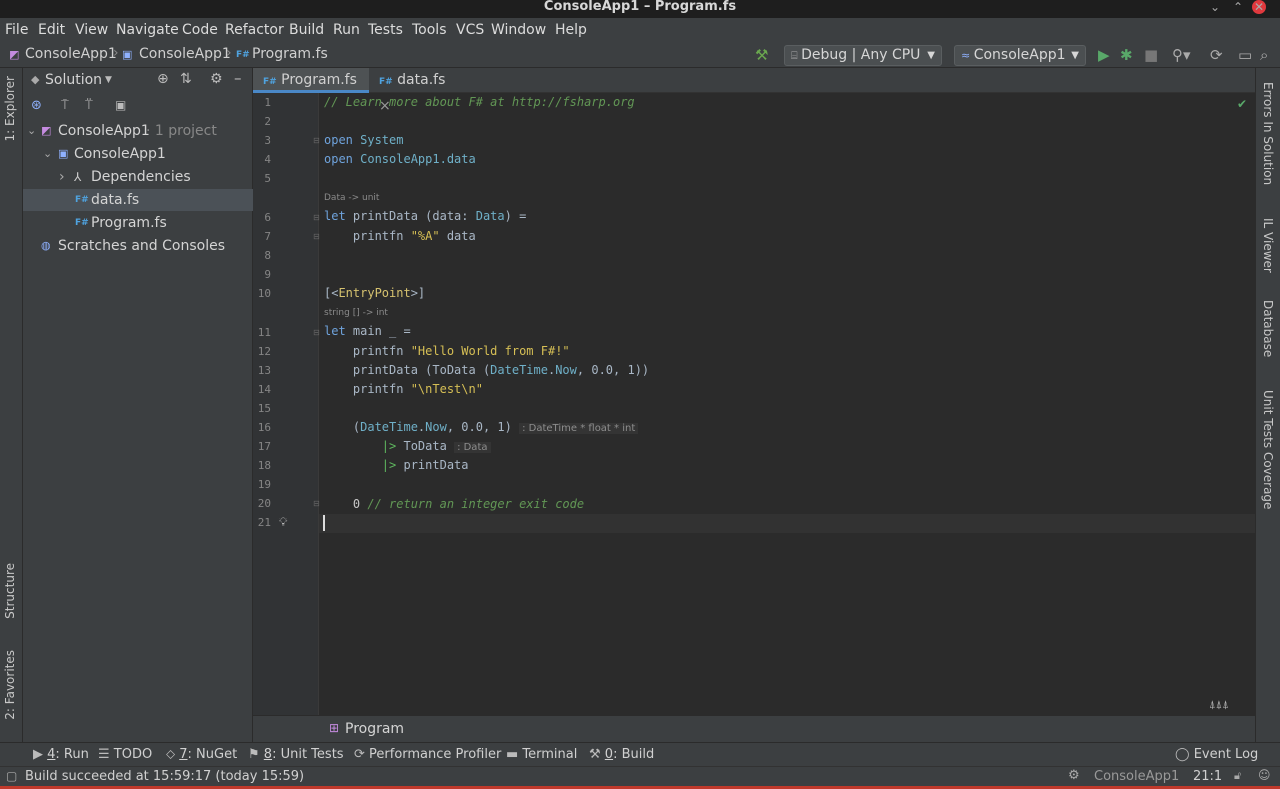  What do you see at coordinates (200, 30) in the screenshot?
I see `menu-code: Code` at bounding box center [200, 30].